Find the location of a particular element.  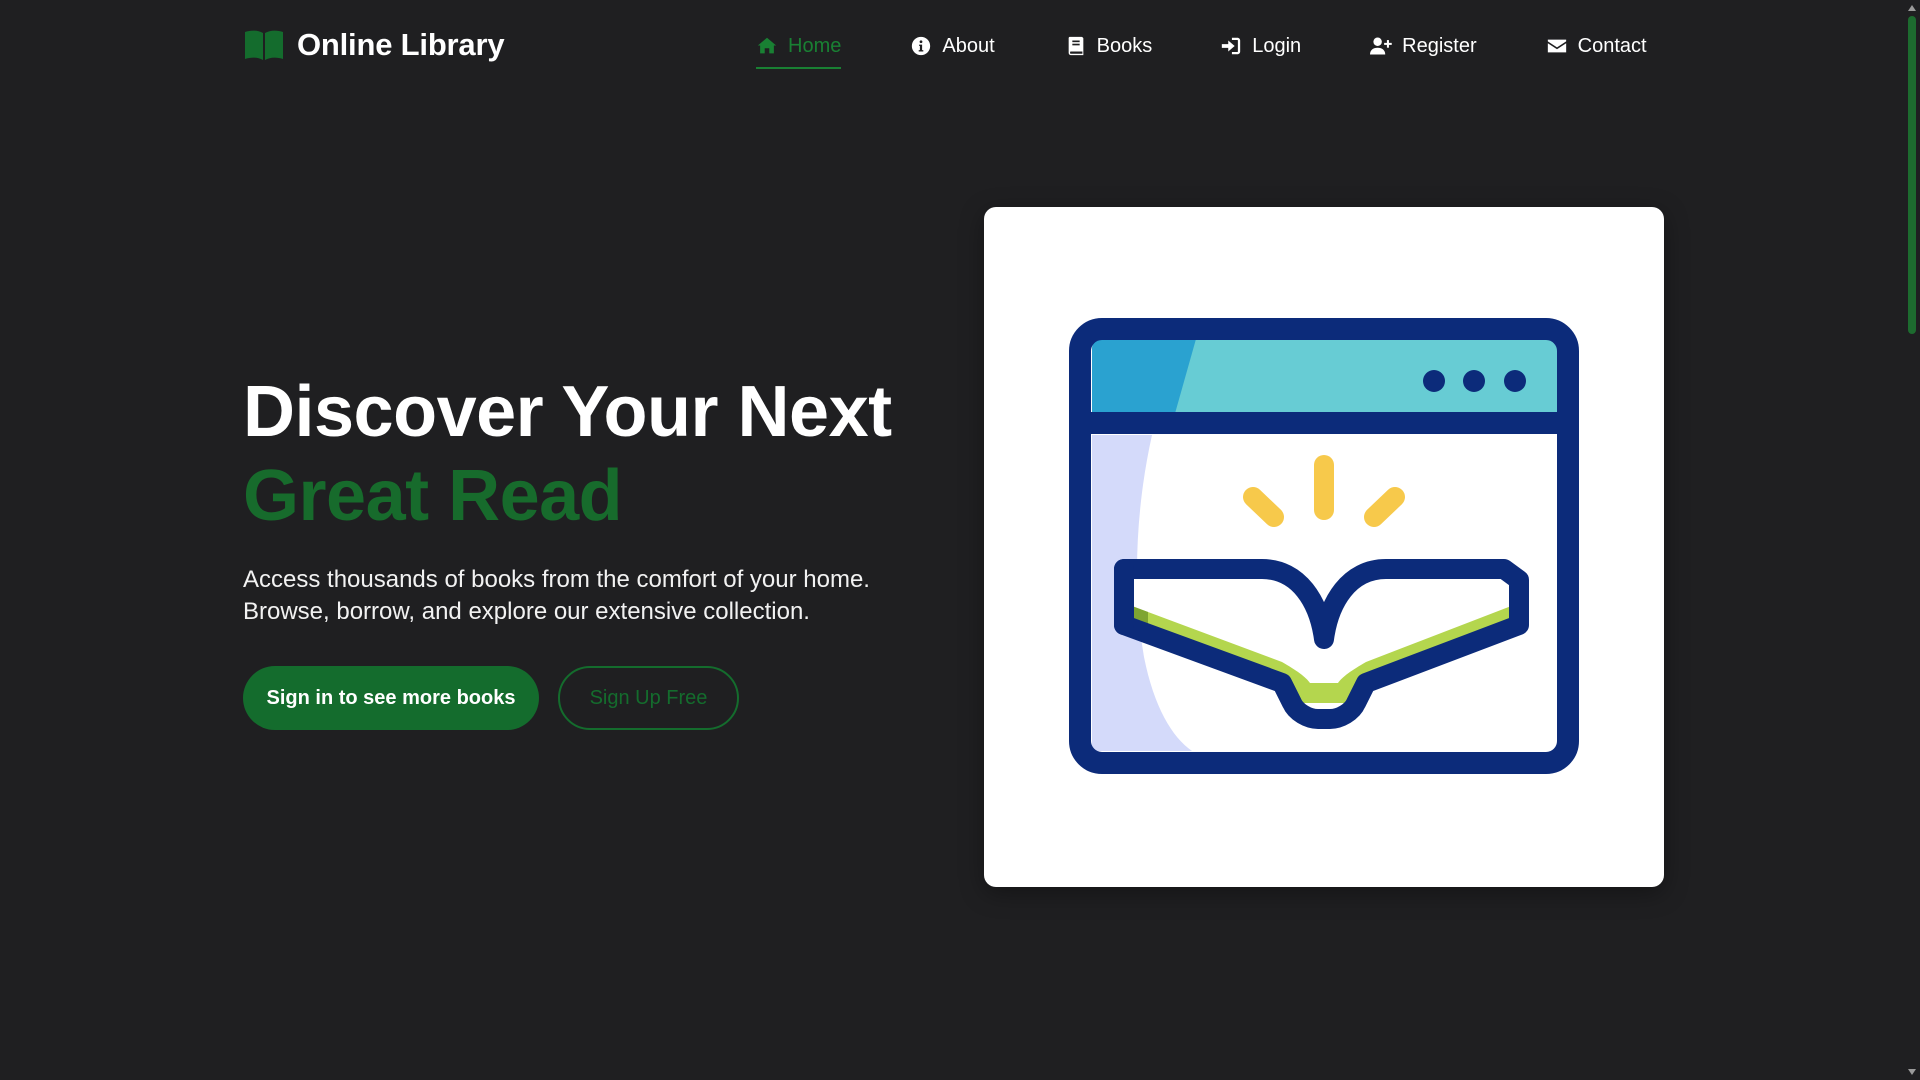

scroll-up-arrow-icon is located at coordinates (1912, 8).